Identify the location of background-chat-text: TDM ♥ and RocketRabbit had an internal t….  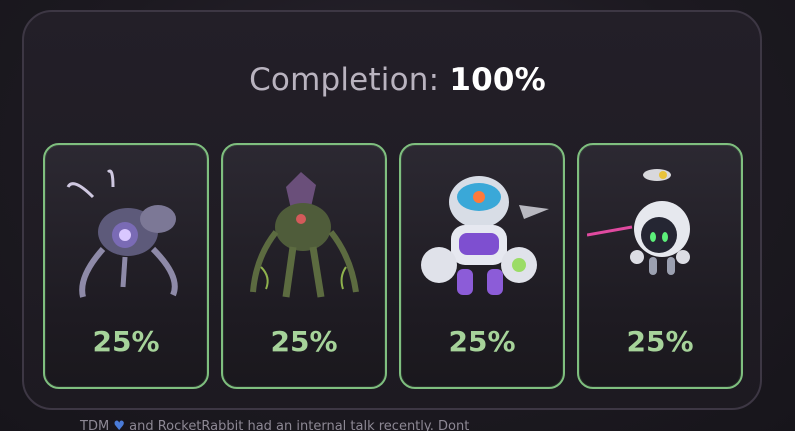
(274, 425).